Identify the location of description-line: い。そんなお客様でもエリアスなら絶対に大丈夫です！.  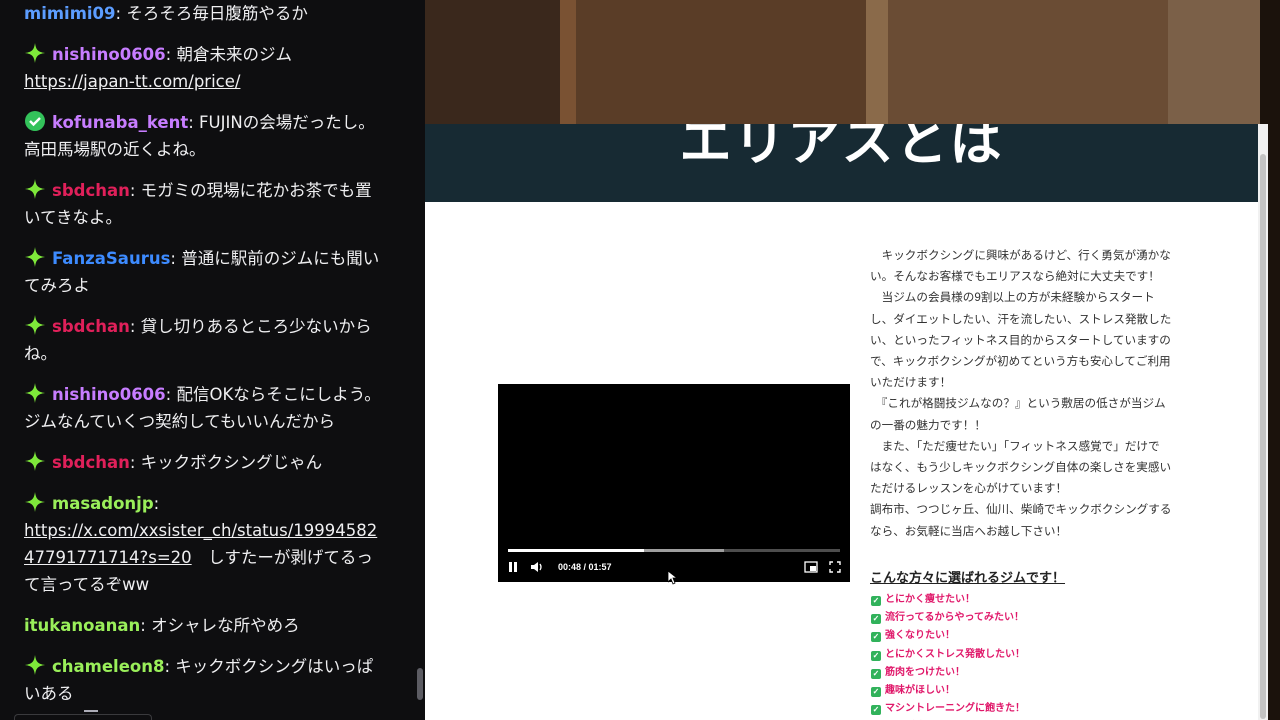
(1015, 277).